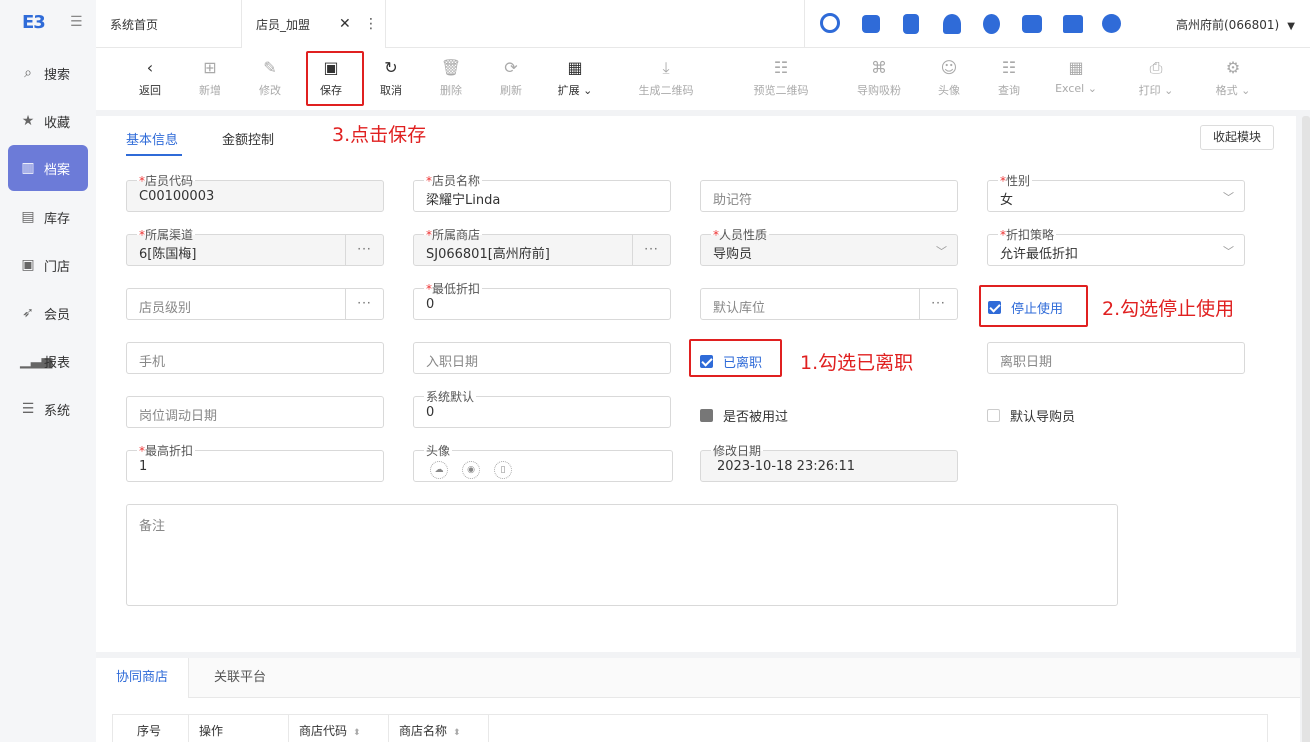 The image size is (1310, 742). What do you see at coordinates (391, 78) in the screenshot?
I see `cancel-button: ↻ 取消` at bounding box center [391, 78].